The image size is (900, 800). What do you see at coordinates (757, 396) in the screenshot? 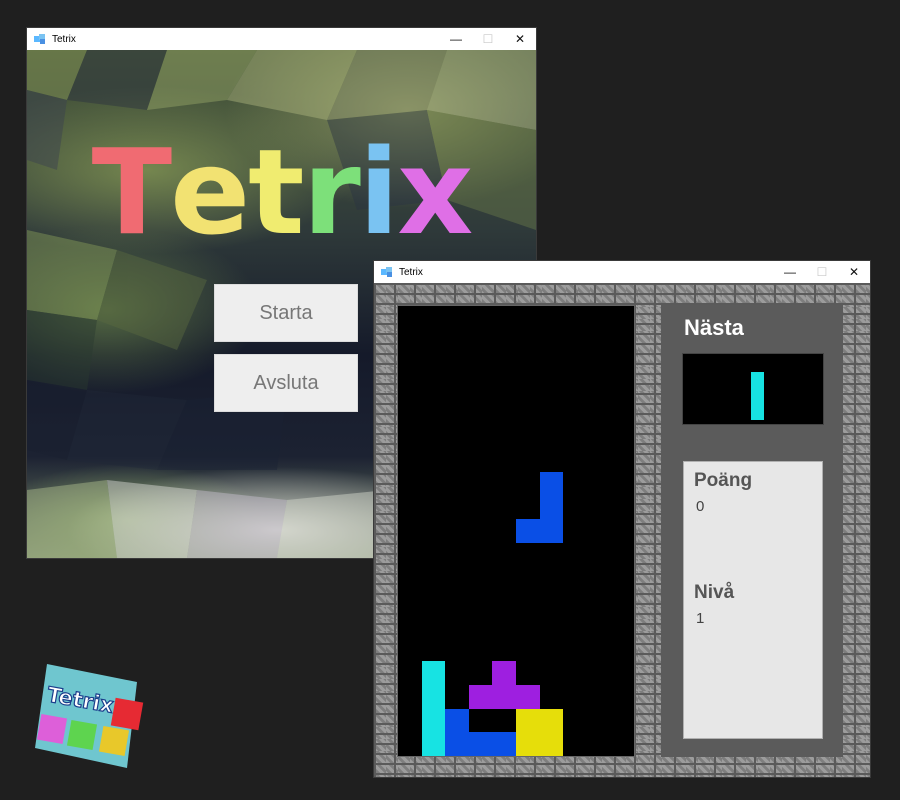
I see `next-piece-i` at bounding box center [757, 396].